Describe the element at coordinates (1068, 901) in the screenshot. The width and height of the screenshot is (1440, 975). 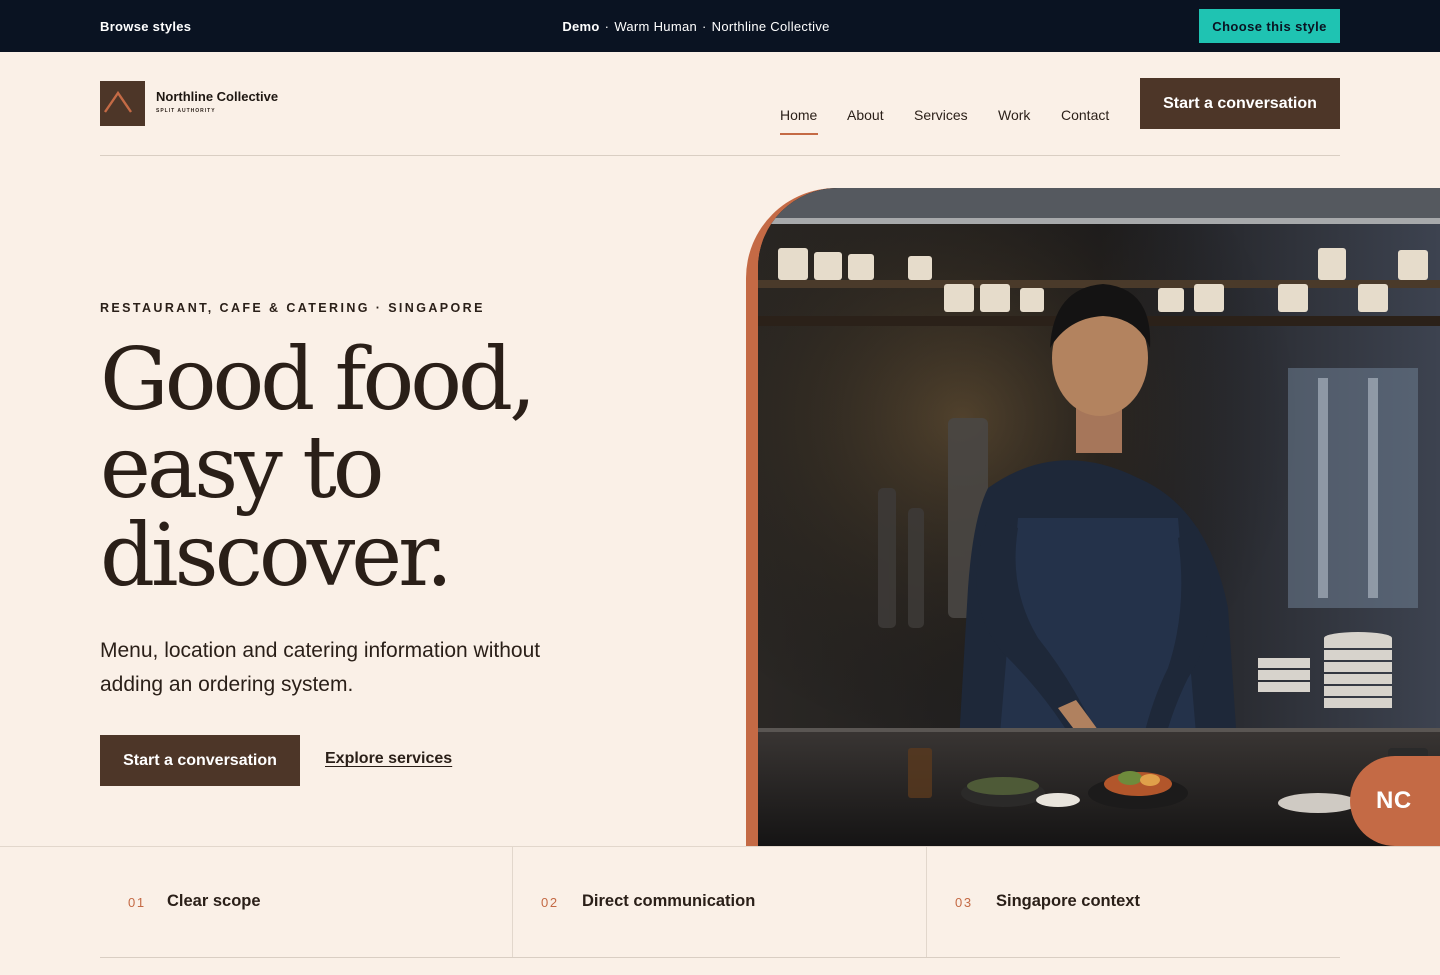
I see `feature-title: Singapore context` at that location.